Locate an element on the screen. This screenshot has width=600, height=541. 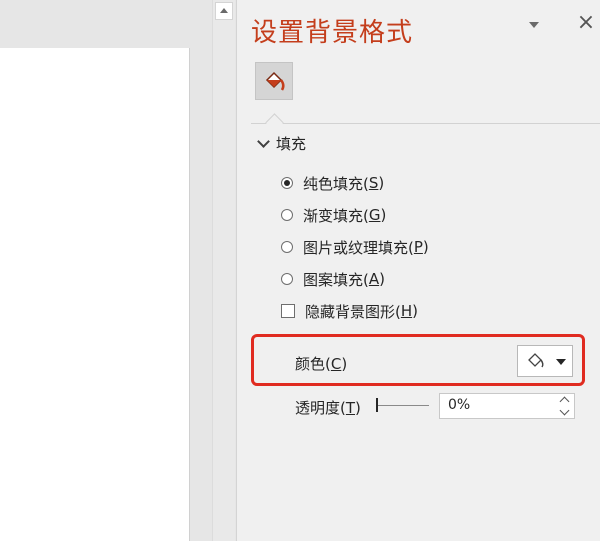
scroll-up-arrow-icon is located at coordinates (224, 11).